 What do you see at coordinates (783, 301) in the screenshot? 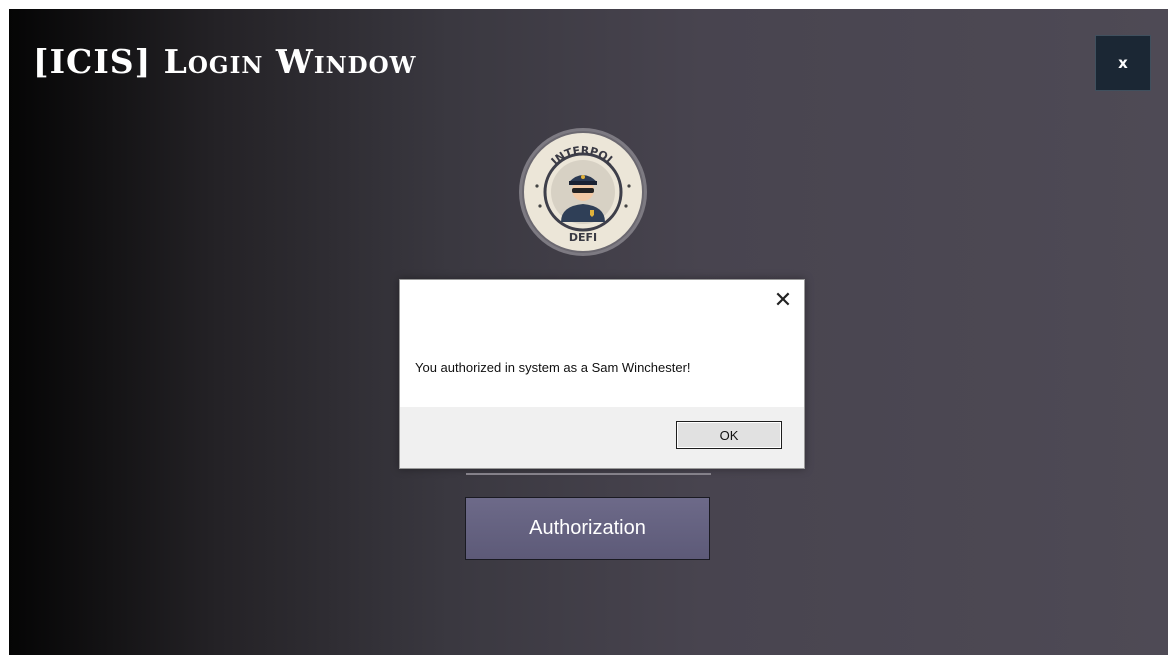
I see `close-icon: ✕` at bounding box center [783, 301].